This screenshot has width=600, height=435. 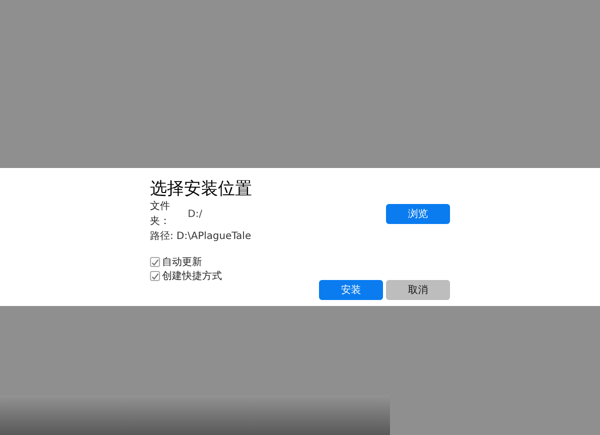 What do you see at coordinates (351, 290) in the screenshot?
I see `install-button: 安装` at bounding box center [351, 290].